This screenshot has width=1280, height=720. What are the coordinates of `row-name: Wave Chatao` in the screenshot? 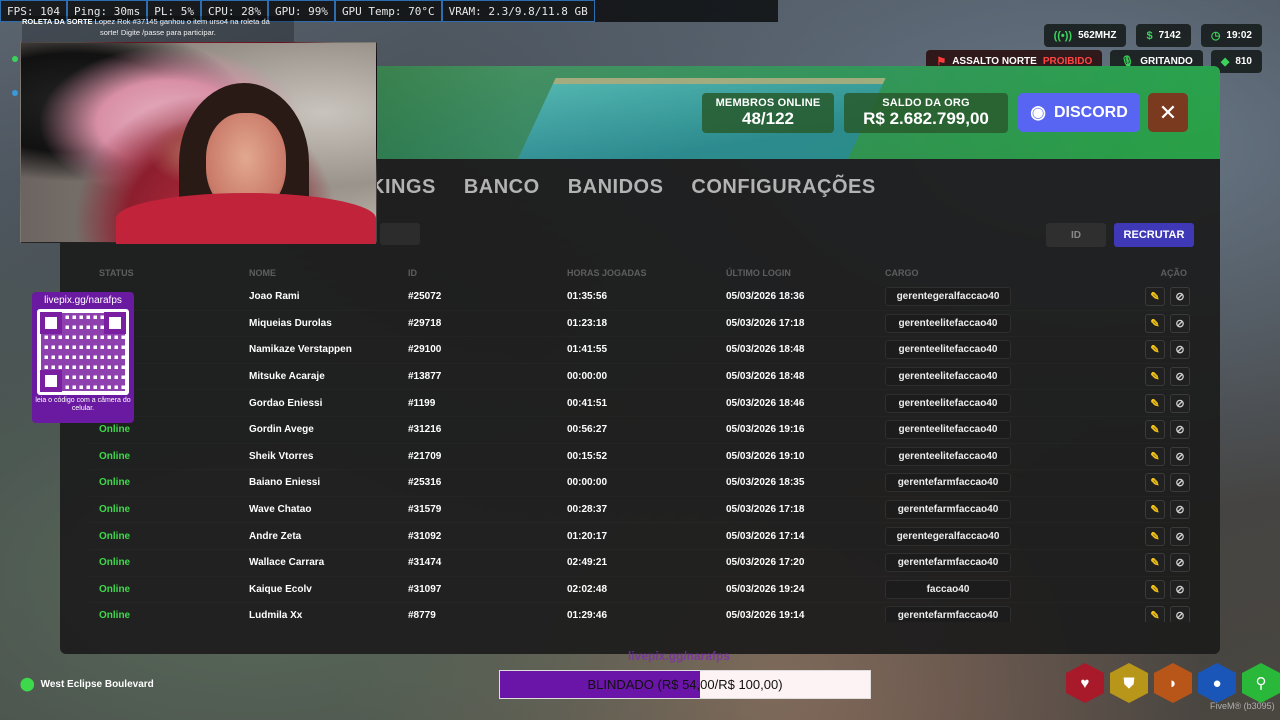 It's located at (280, 510).